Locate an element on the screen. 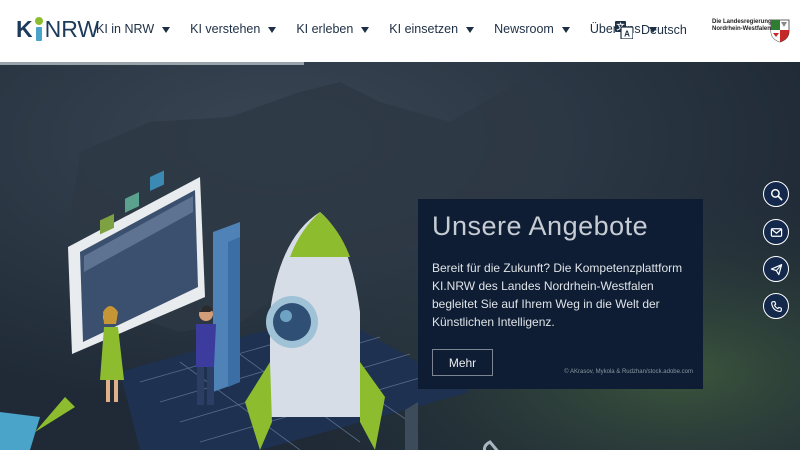 The height and width of the screenshot is (450, 800). gov-text: Die Landesregierung Nordrhein-Westfalen is located at coordinates (742, 26).